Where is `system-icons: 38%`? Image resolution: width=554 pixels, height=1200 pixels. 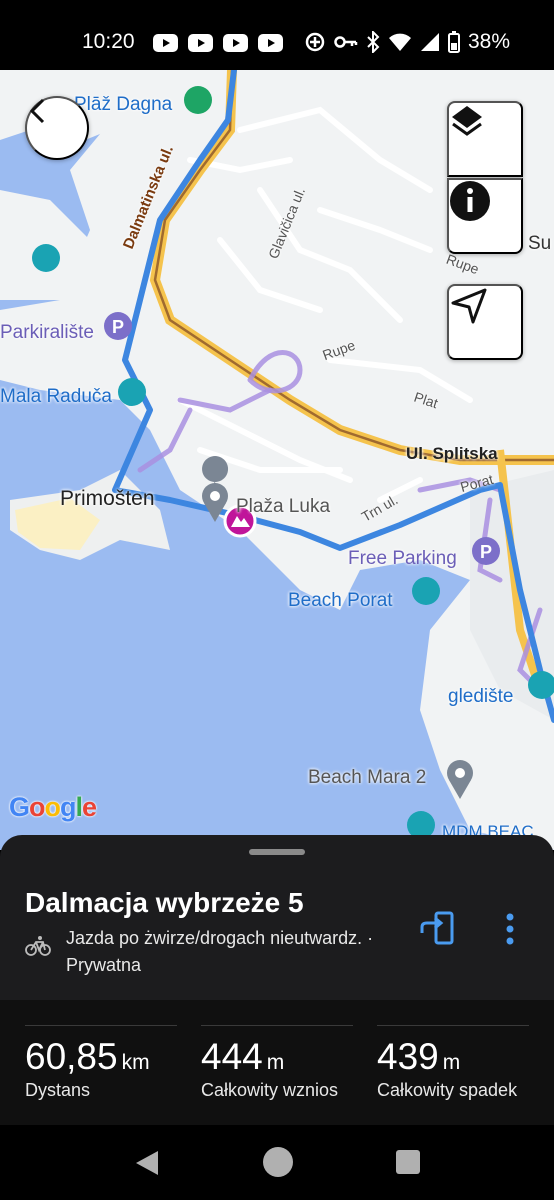 system-icons: 38% is located at coordinates (407, 42).